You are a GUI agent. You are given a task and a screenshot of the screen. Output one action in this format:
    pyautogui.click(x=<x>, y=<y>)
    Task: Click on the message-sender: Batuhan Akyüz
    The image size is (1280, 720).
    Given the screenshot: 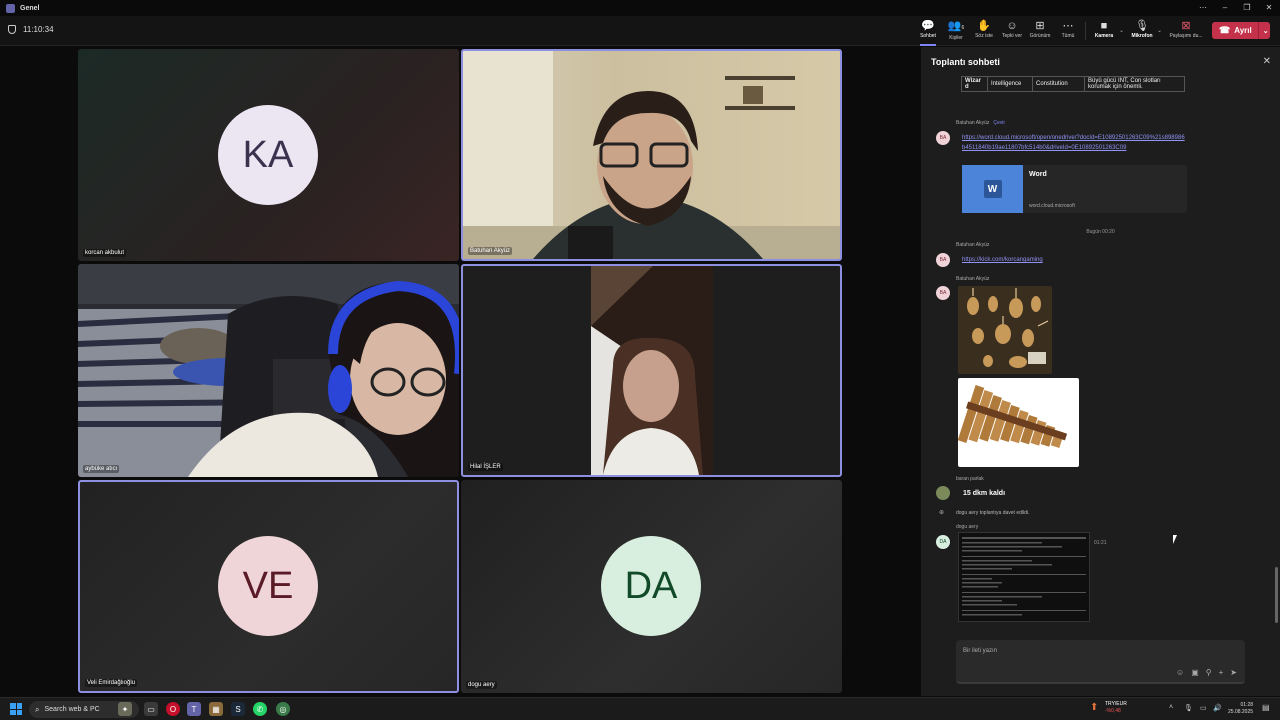 What is the action you would take?
    pyautogui.click(x=973, y=245)
    